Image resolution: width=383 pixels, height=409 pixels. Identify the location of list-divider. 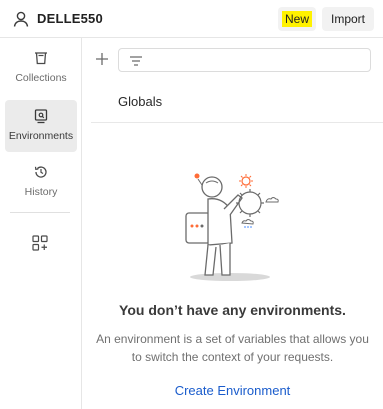
(237, 122).